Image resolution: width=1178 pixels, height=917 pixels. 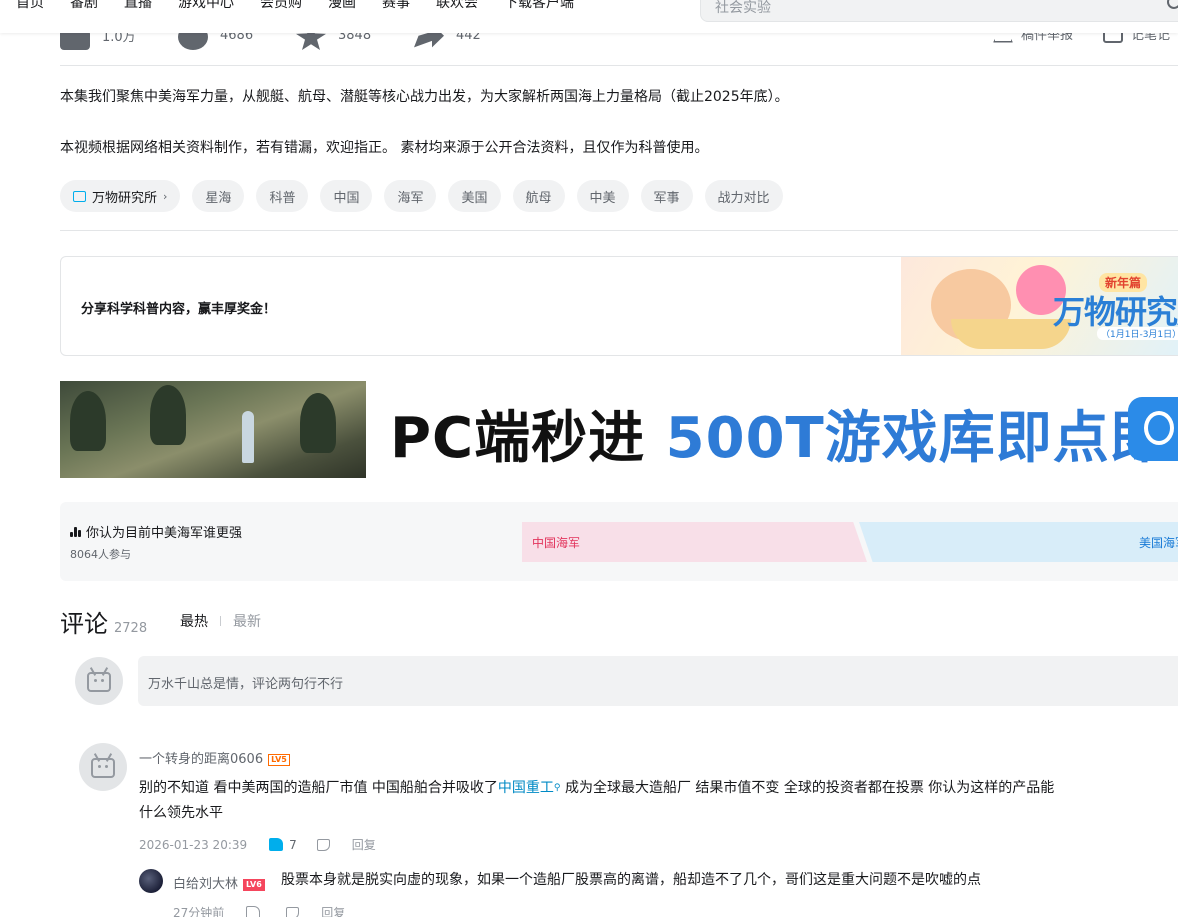 What do you see at coordinates (193, 844) in the screenshot?
I see `comment-time: 2026-01-23 20:39` at bounding box center [193, 844].